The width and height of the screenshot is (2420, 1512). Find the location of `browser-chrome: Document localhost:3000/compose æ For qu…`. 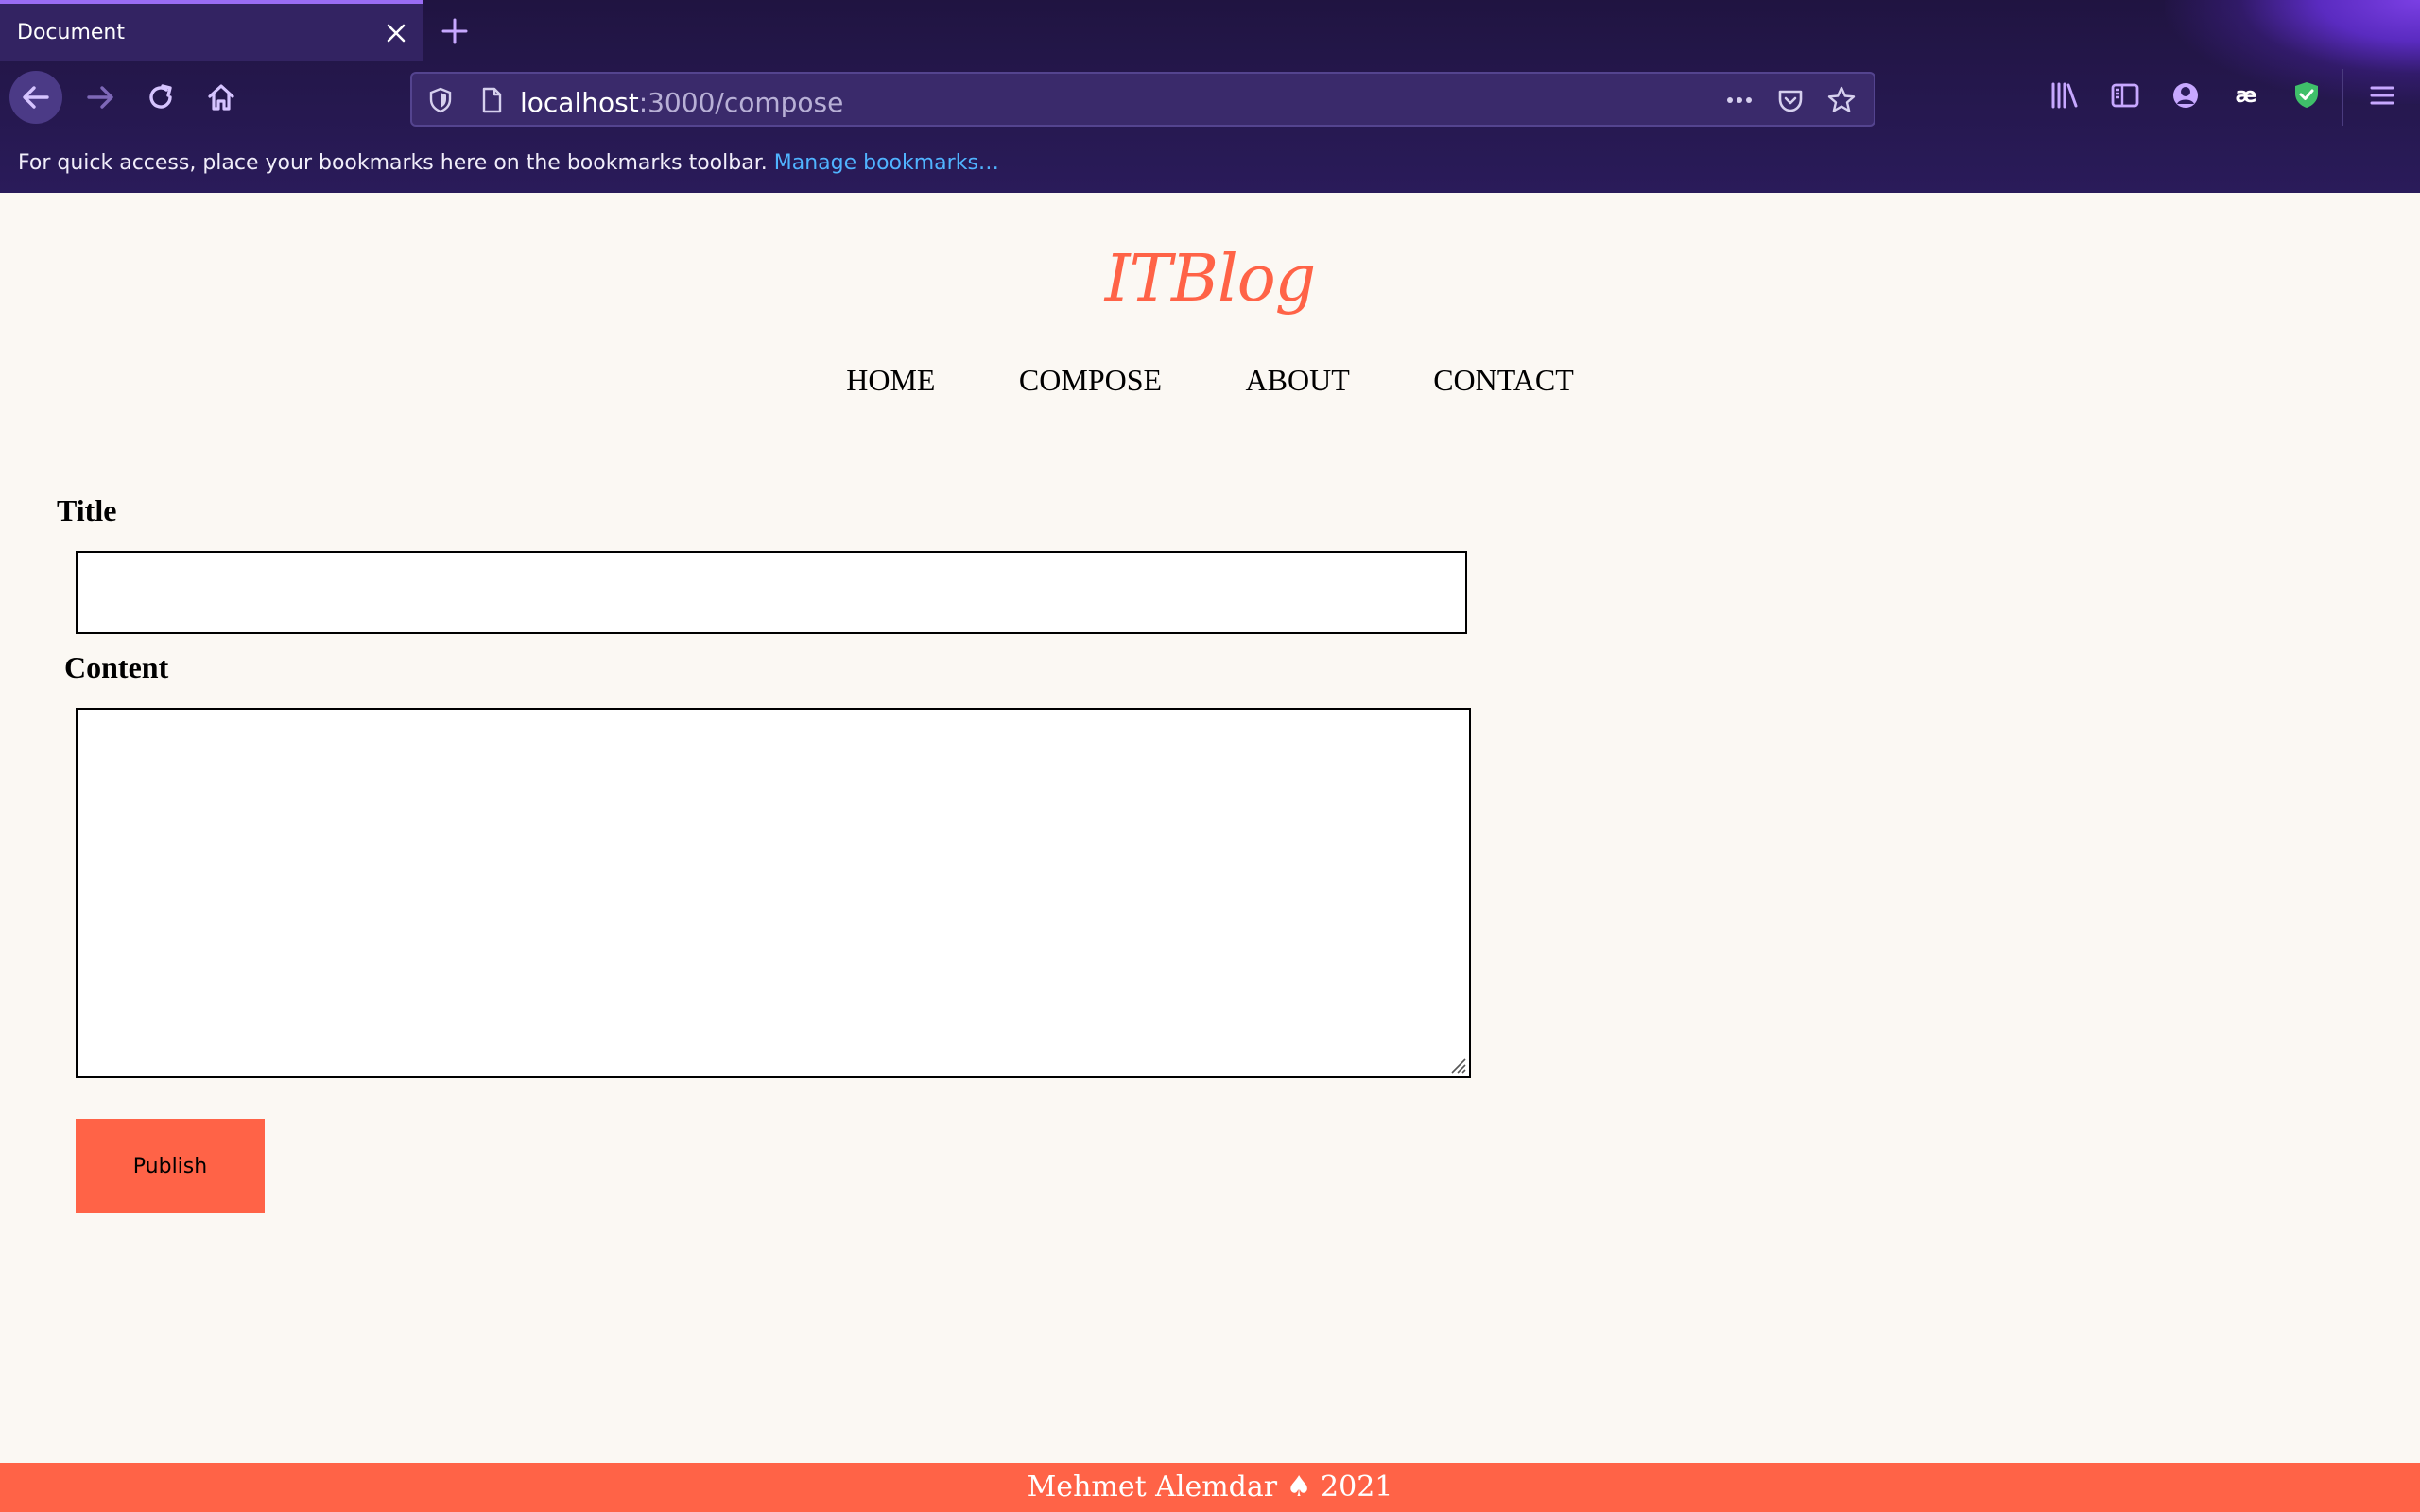

browser-chrome: Document localhost:3000/compose æ For qu… is located at coordinates (1210, 96).